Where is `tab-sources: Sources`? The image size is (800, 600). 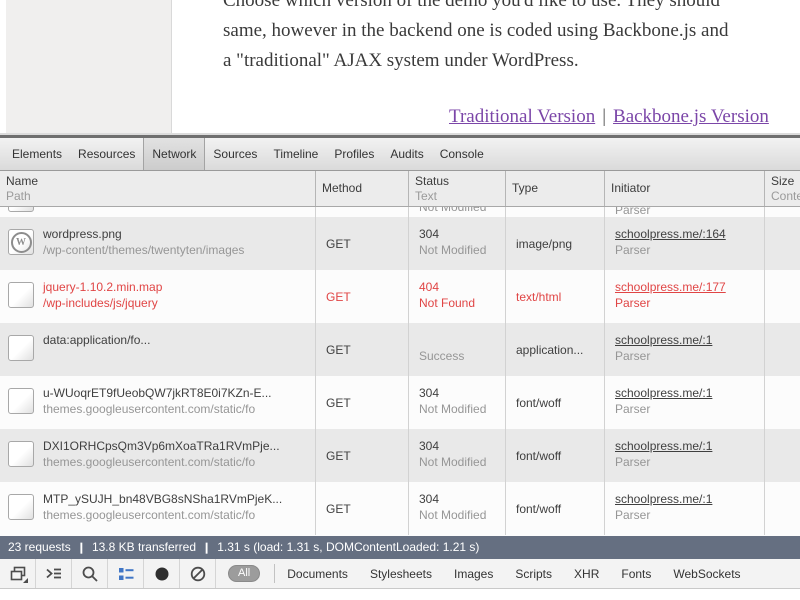 tab-sources: Sources is located at coordinates (235, 154).